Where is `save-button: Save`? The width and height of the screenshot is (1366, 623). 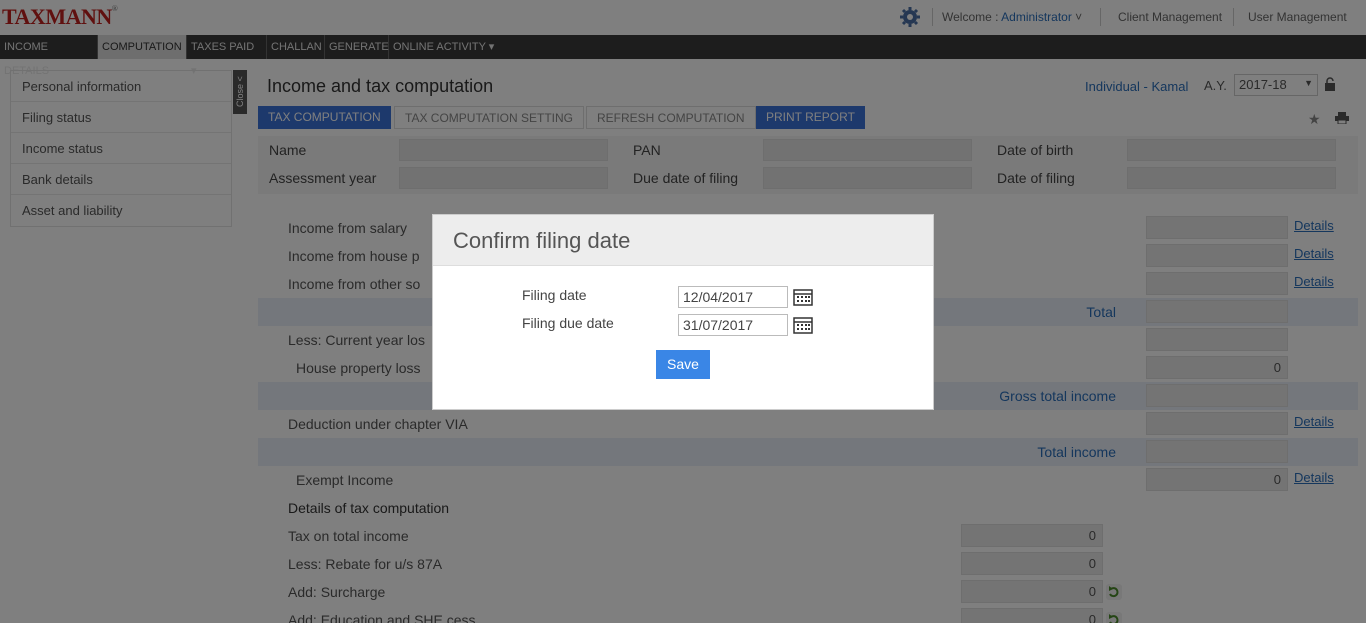
save-button: Save is located at coordinates (683, 364).